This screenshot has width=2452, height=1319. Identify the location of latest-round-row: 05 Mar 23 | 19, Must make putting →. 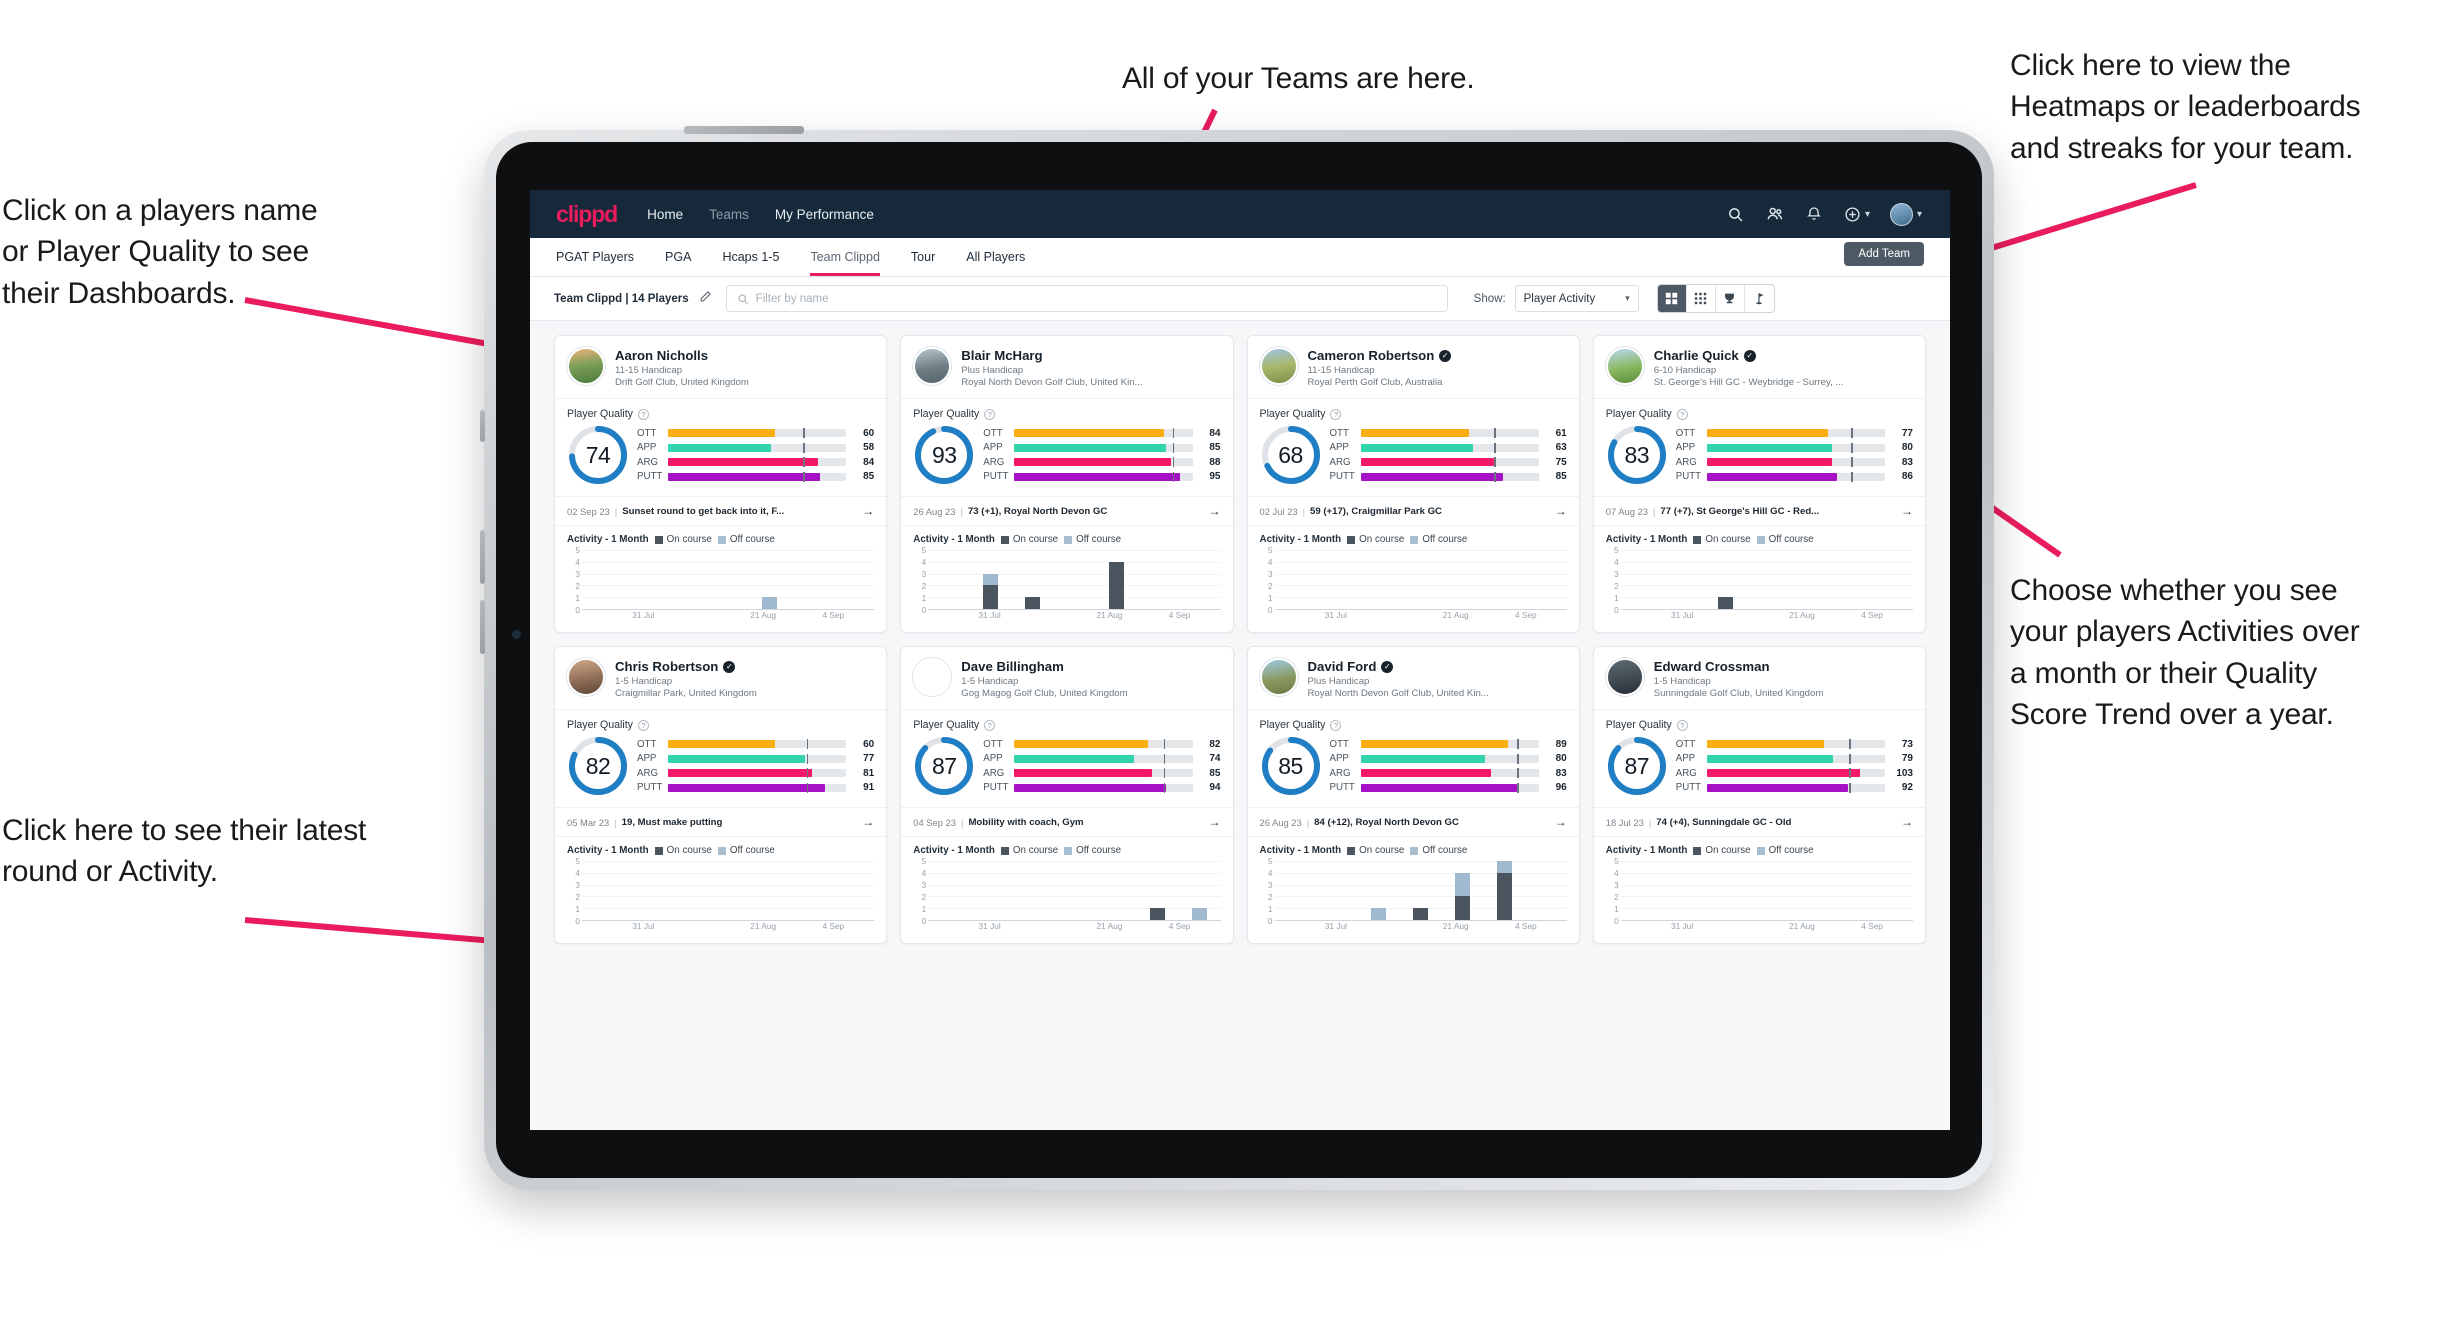
(721, 822).